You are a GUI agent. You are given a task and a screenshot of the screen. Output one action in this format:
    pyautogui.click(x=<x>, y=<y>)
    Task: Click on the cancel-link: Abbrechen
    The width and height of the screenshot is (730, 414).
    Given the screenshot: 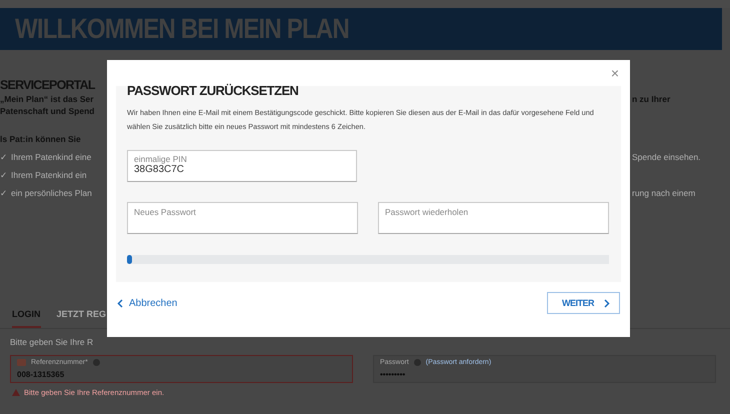 What is the action you would take?
    pyautogui.click(x=147, y=303)
    